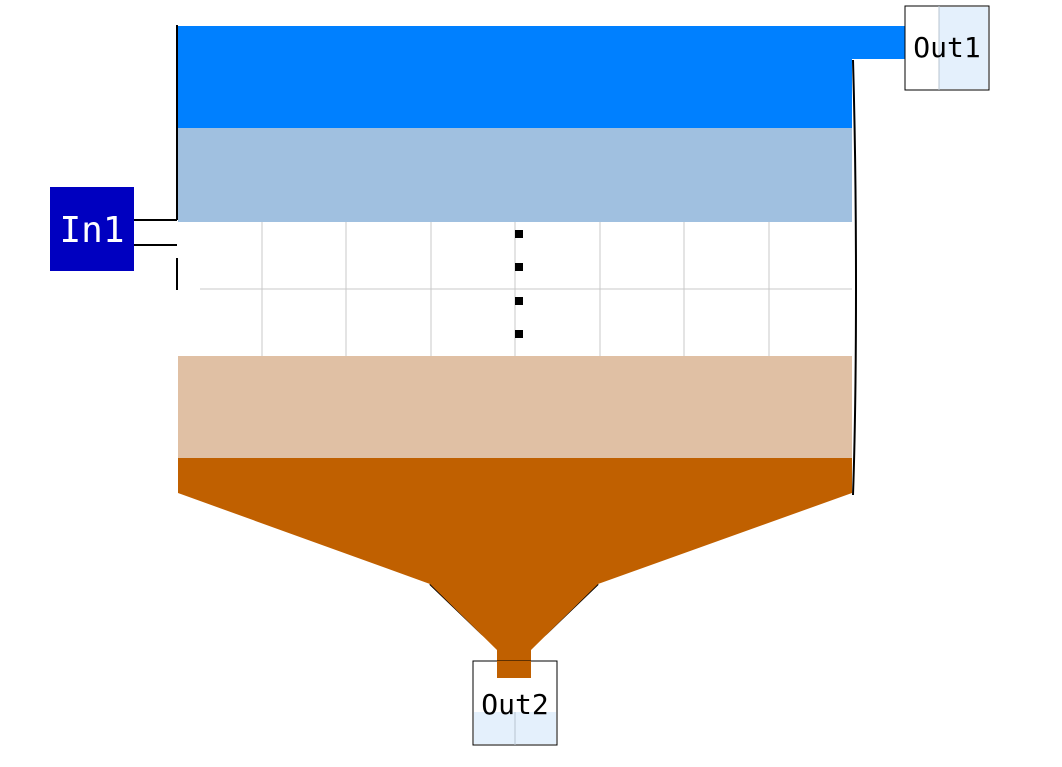 This screenshot has height=767, width=1062. I want to click on tan-layer, so click(515, 407).